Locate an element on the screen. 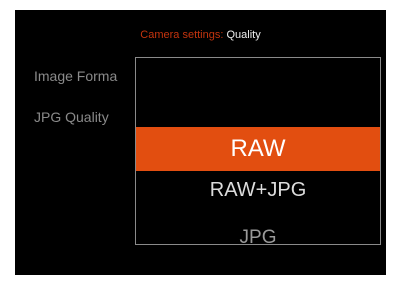  breadcrumb: Camera settings: Quality is located at coordinates (200, 35).